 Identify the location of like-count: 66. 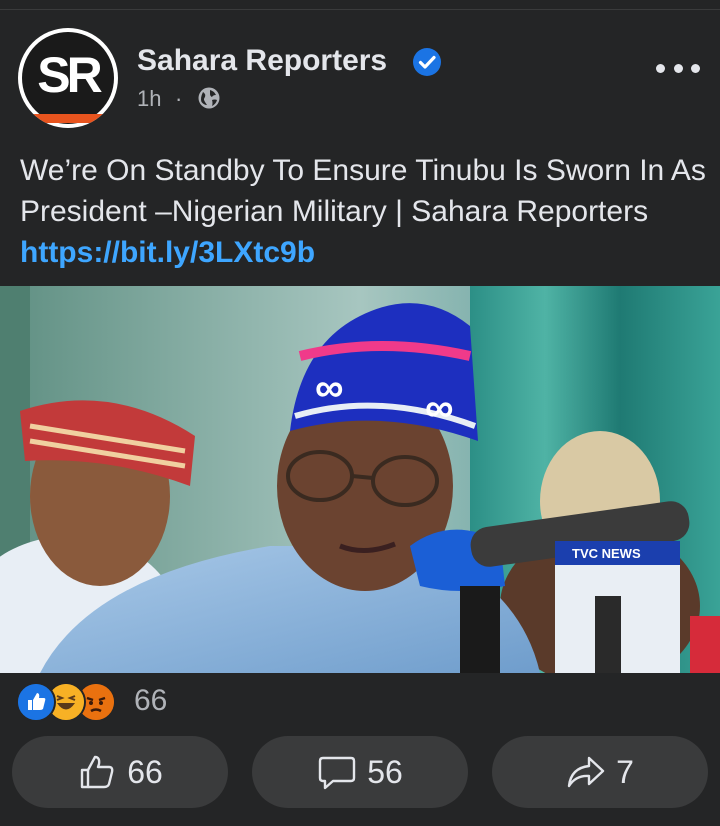
(145, 771).